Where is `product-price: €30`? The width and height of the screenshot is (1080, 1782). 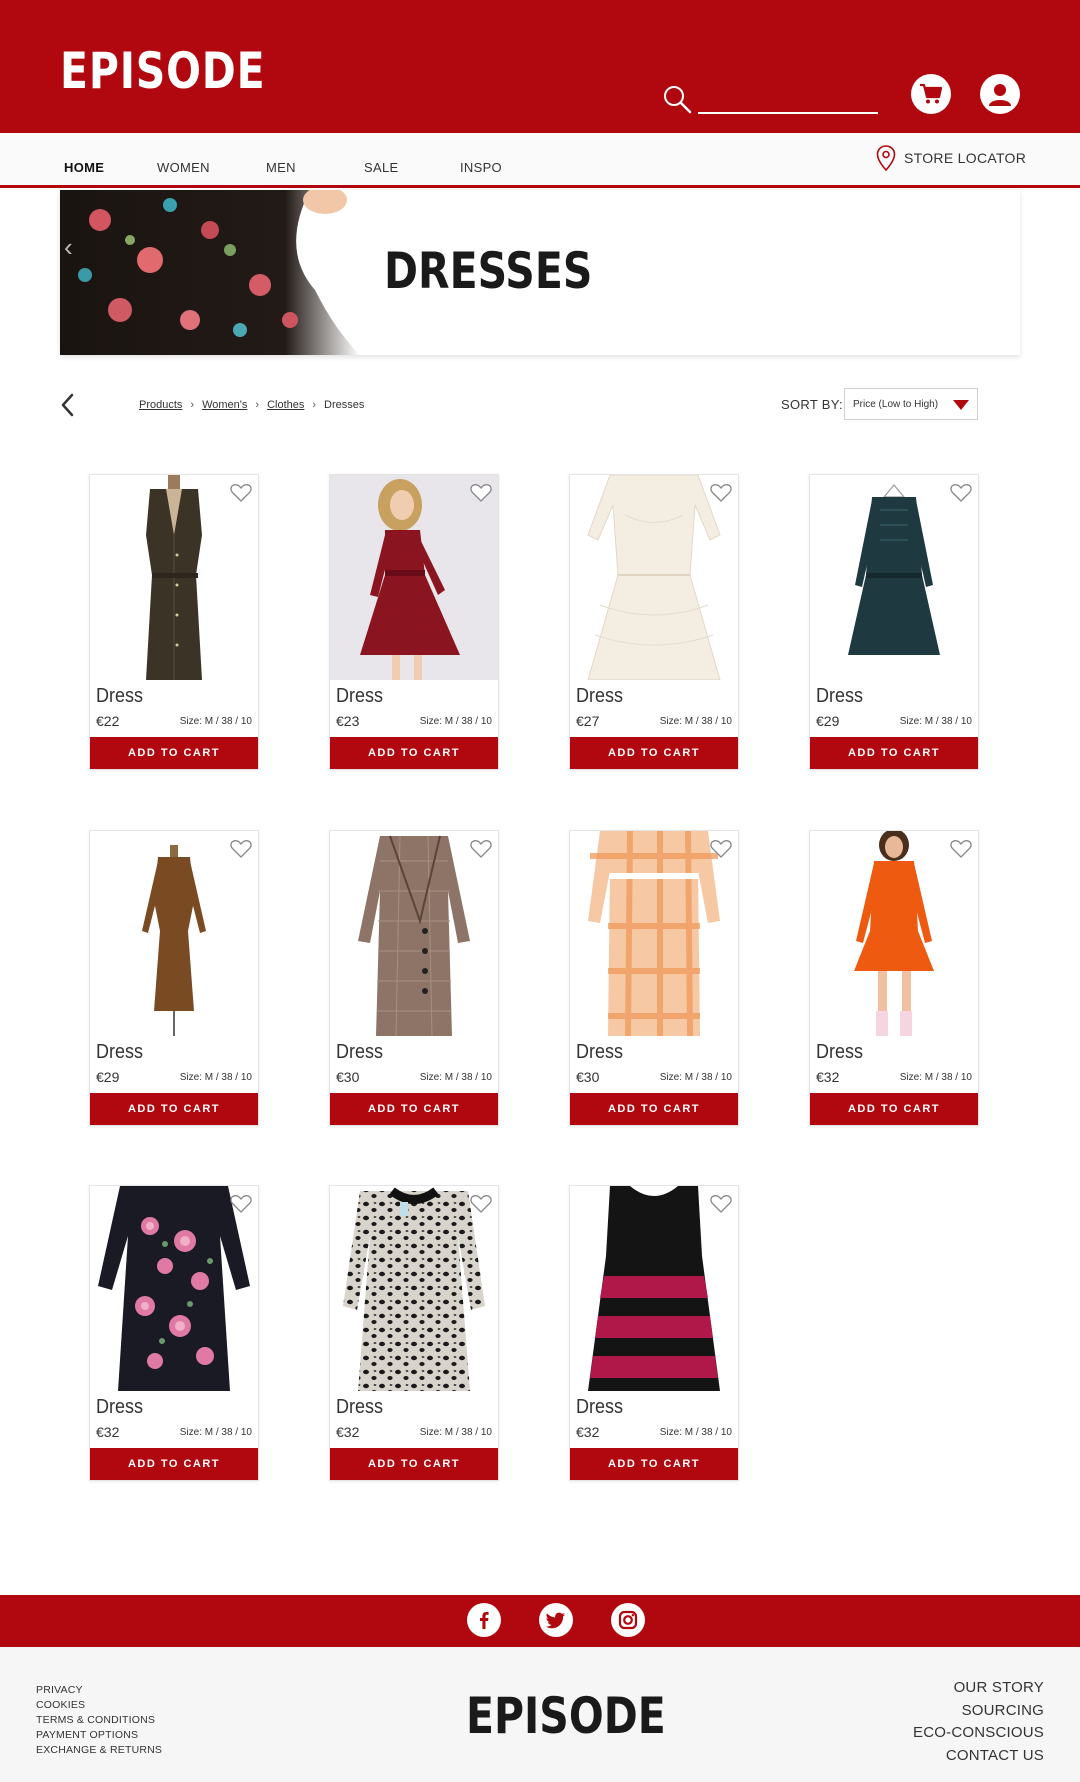
product-price: €30 is located at coordinates (348, 1077).